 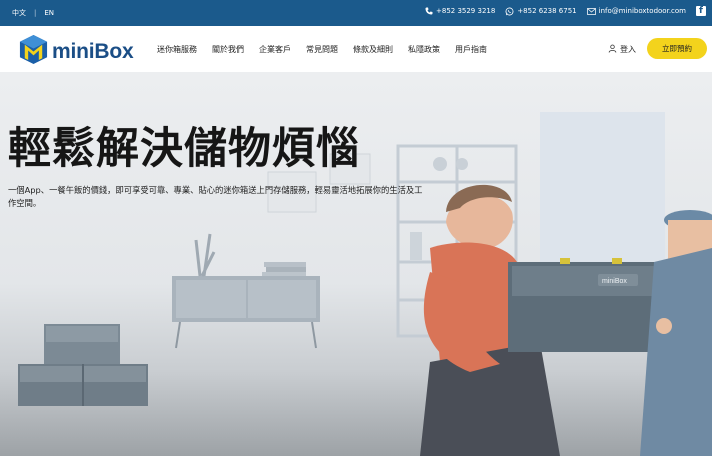 What do you see at coordinates (93, 51) in the screenshot?
I see `logo-text: miniBox` at bounding box center [93, 51].